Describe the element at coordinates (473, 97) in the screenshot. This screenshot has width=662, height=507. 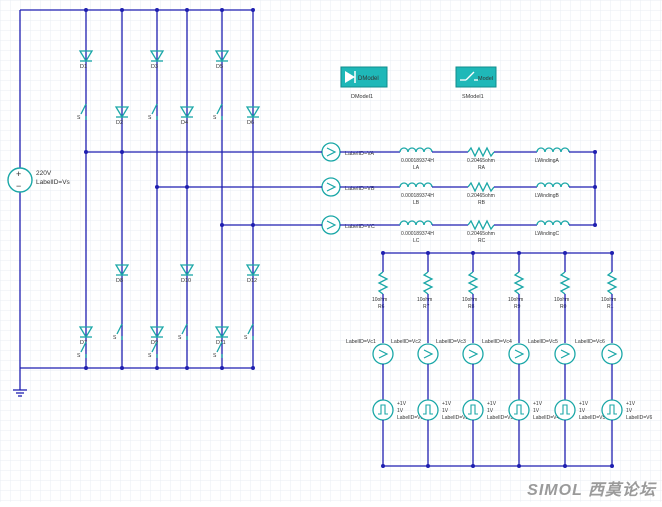
I see `switch-model-name: SModel1` at that location.